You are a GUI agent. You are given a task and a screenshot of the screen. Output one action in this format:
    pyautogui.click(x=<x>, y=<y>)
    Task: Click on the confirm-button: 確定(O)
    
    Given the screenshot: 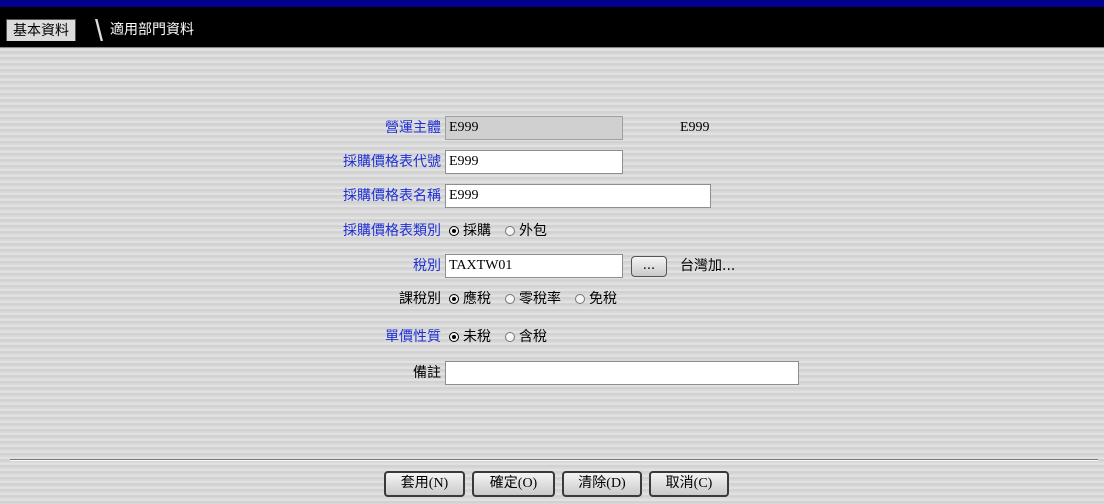 What is the action you would take?
    pyautogui.click(x=513, y=484)
    